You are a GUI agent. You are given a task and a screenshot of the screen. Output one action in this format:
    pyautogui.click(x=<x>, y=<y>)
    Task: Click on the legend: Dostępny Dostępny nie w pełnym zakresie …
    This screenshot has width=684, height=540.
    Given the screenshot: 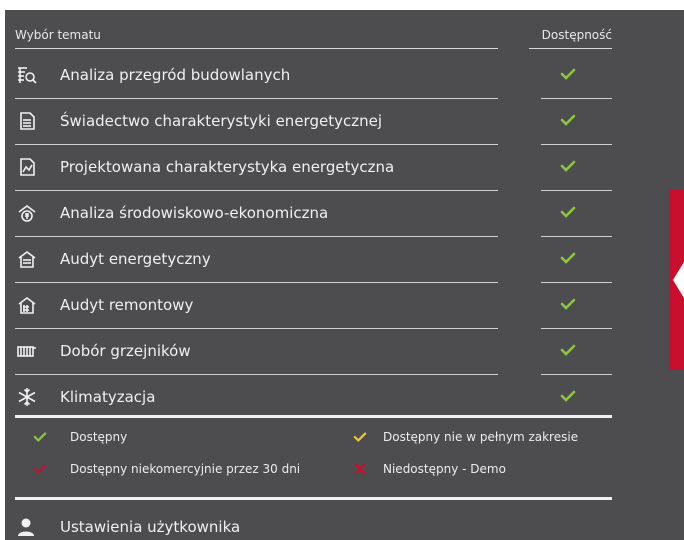 What is the action you would take?
    pyautogui.click(x=315, y=465)
    